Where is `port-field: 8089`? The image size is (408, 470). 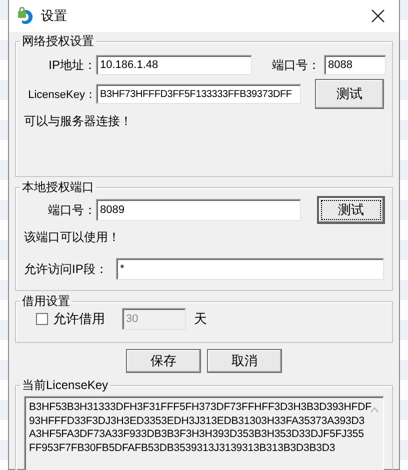
port-field: 8089 is located at coordinates (198, 210).